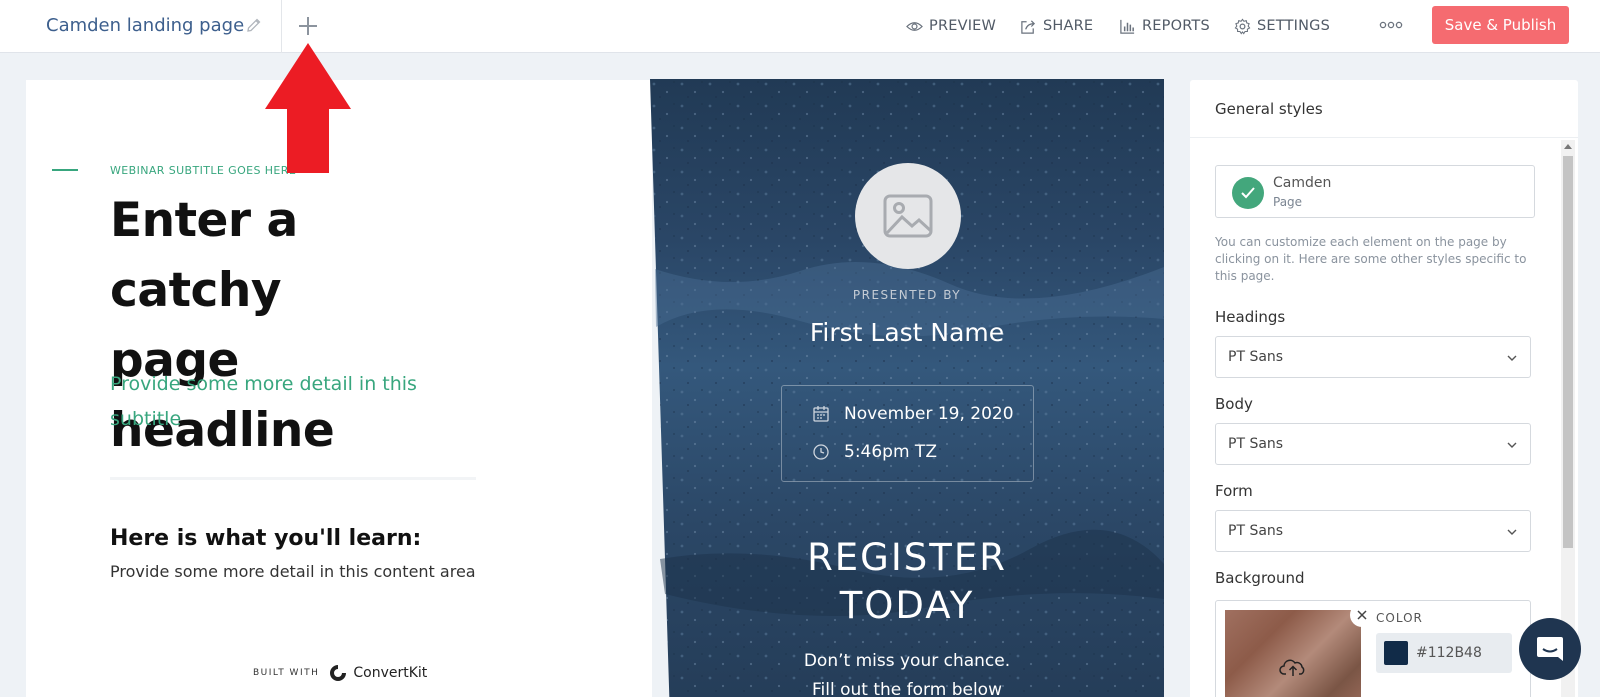 This screenshot has width=1600, height=697. I want to click on reports-button: REPORTS, so click(1164, 26).